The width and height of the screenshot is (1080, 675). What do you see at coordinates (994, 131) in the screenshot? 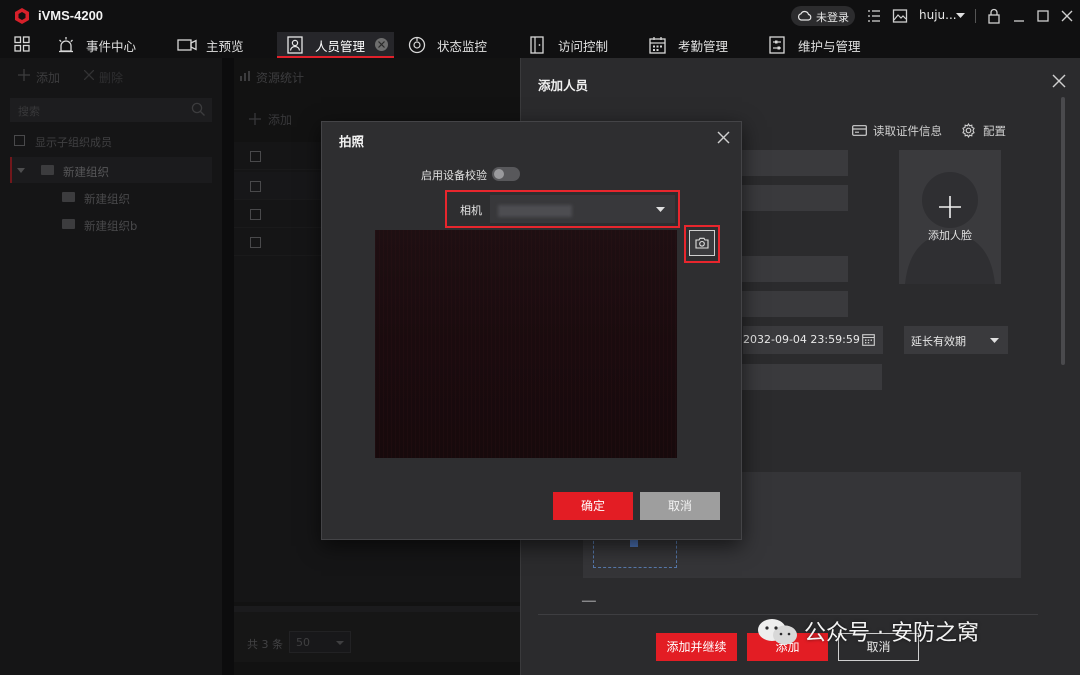
I see `config-label: 配置` at bounding box center [994, 131].